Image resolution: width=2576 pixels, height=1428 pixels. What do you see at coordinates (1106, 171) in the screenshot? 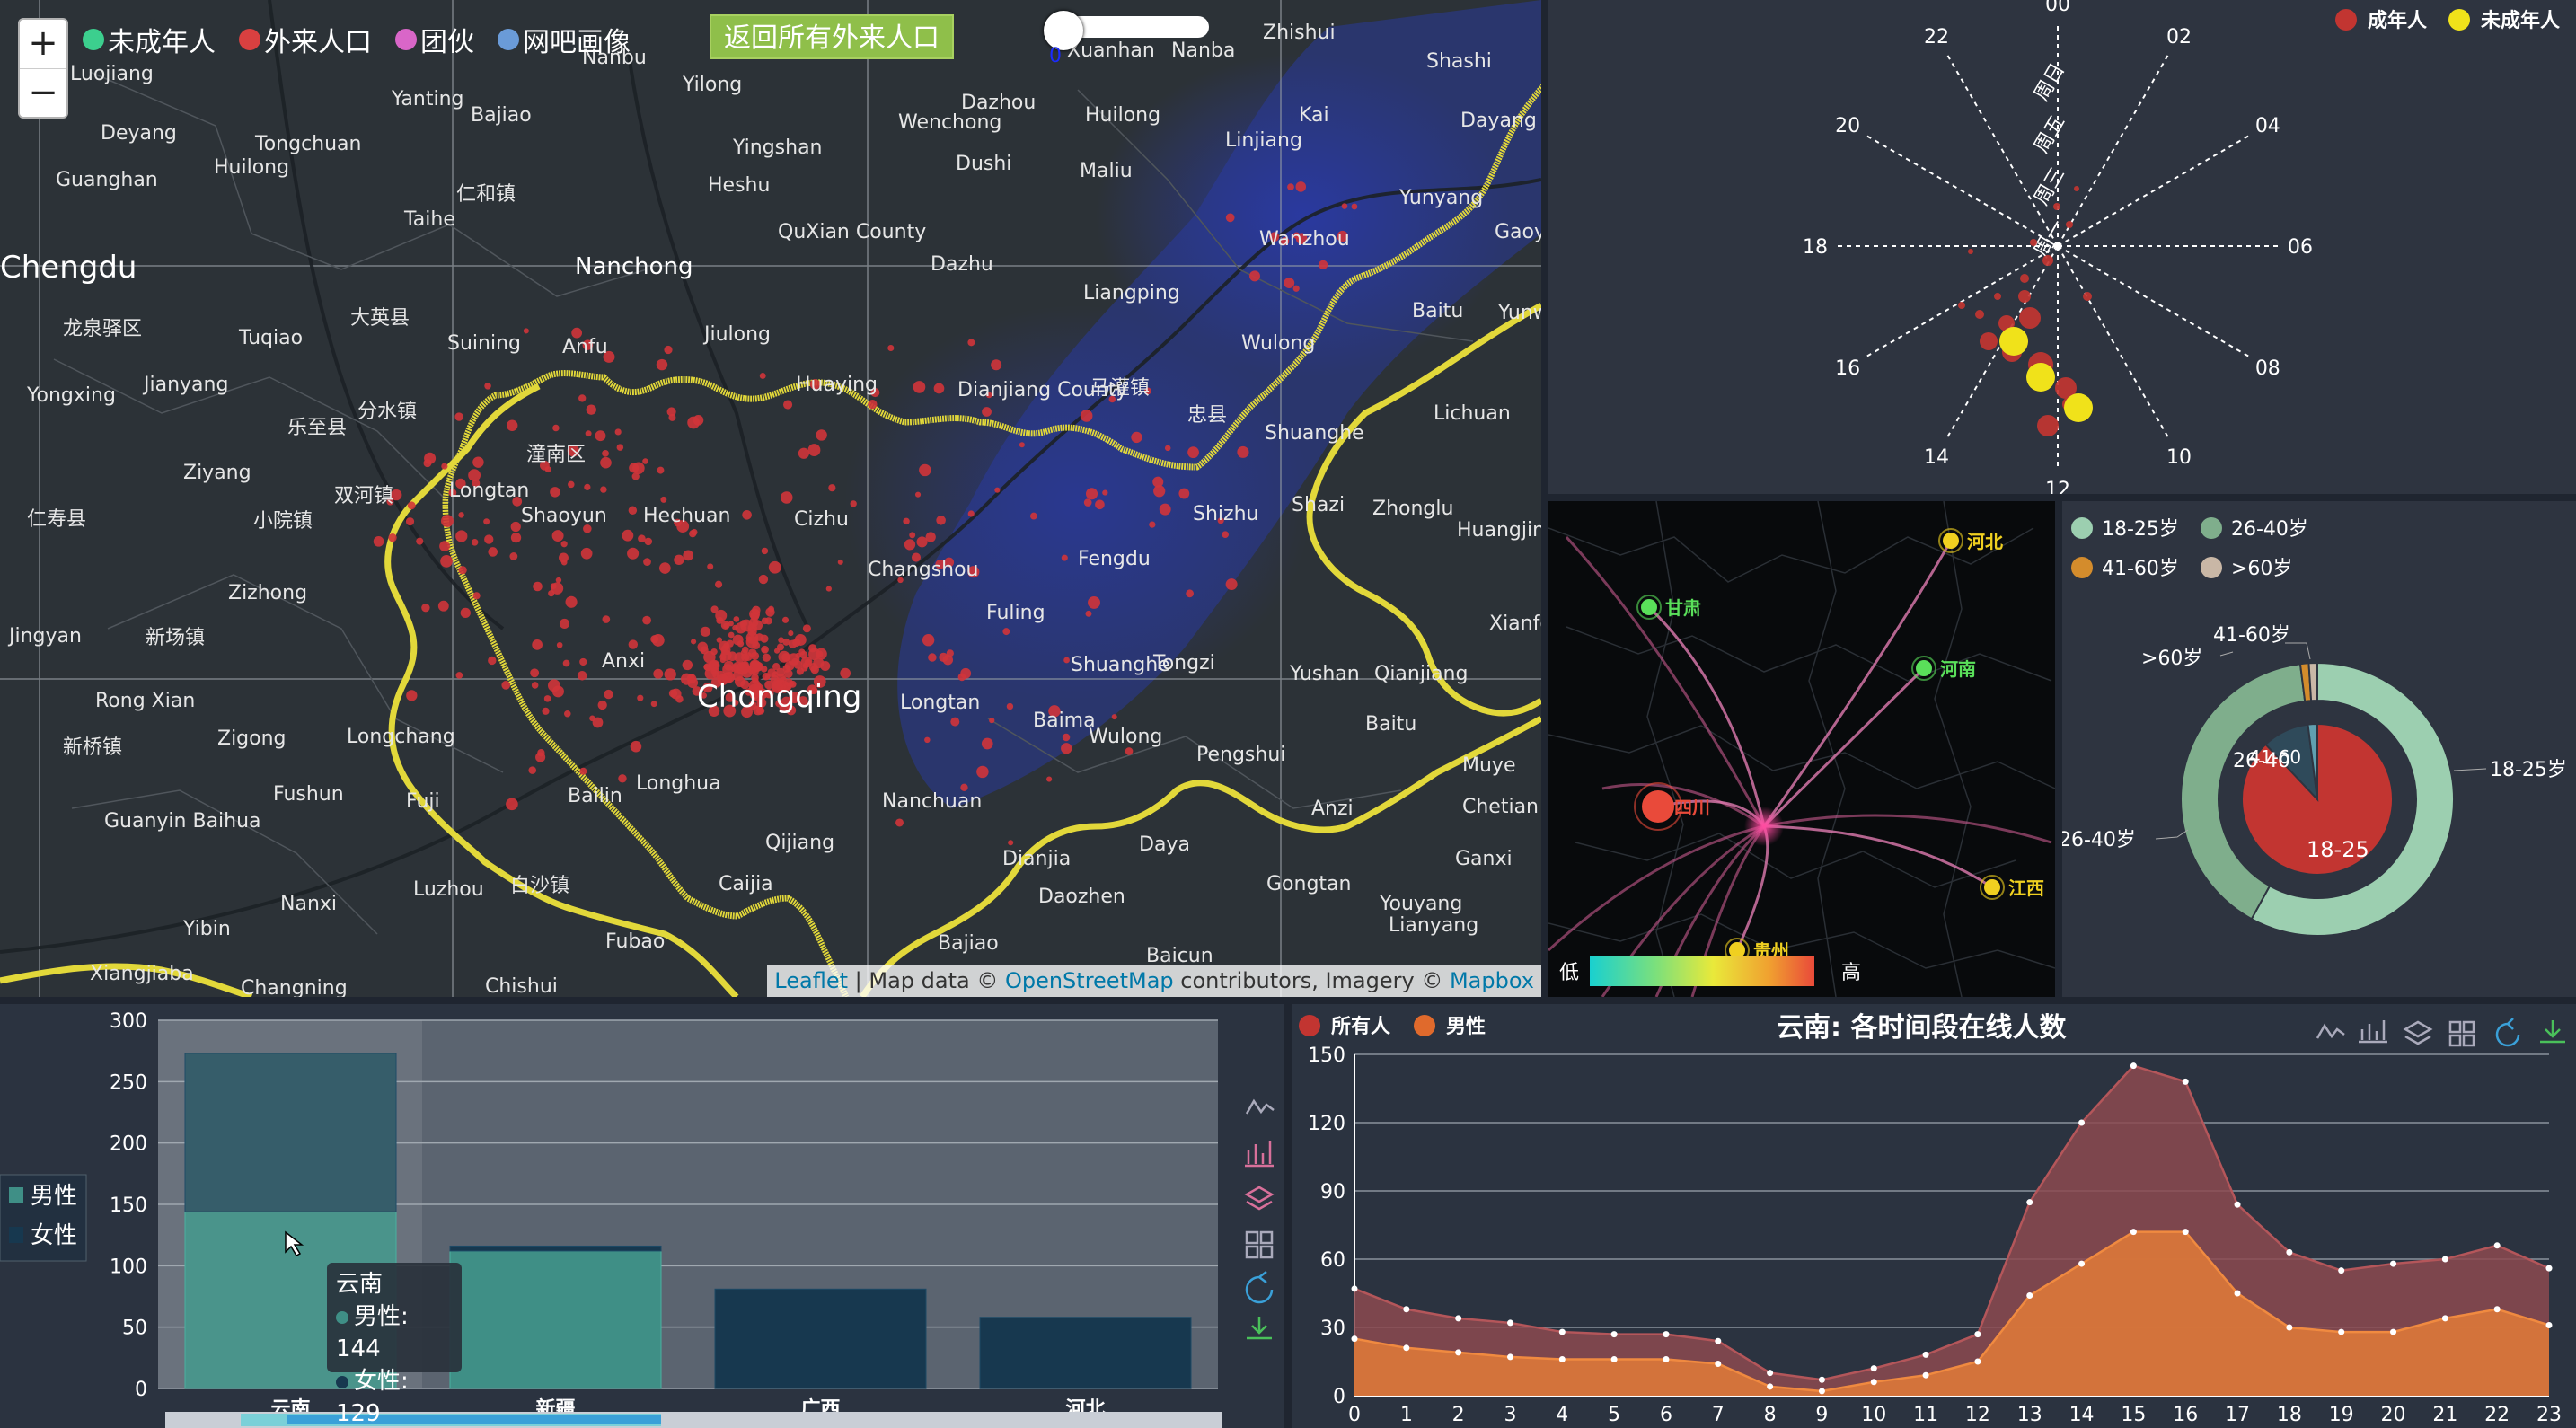
I see `place-label: Maliu` at bounding box center [1106, 171].